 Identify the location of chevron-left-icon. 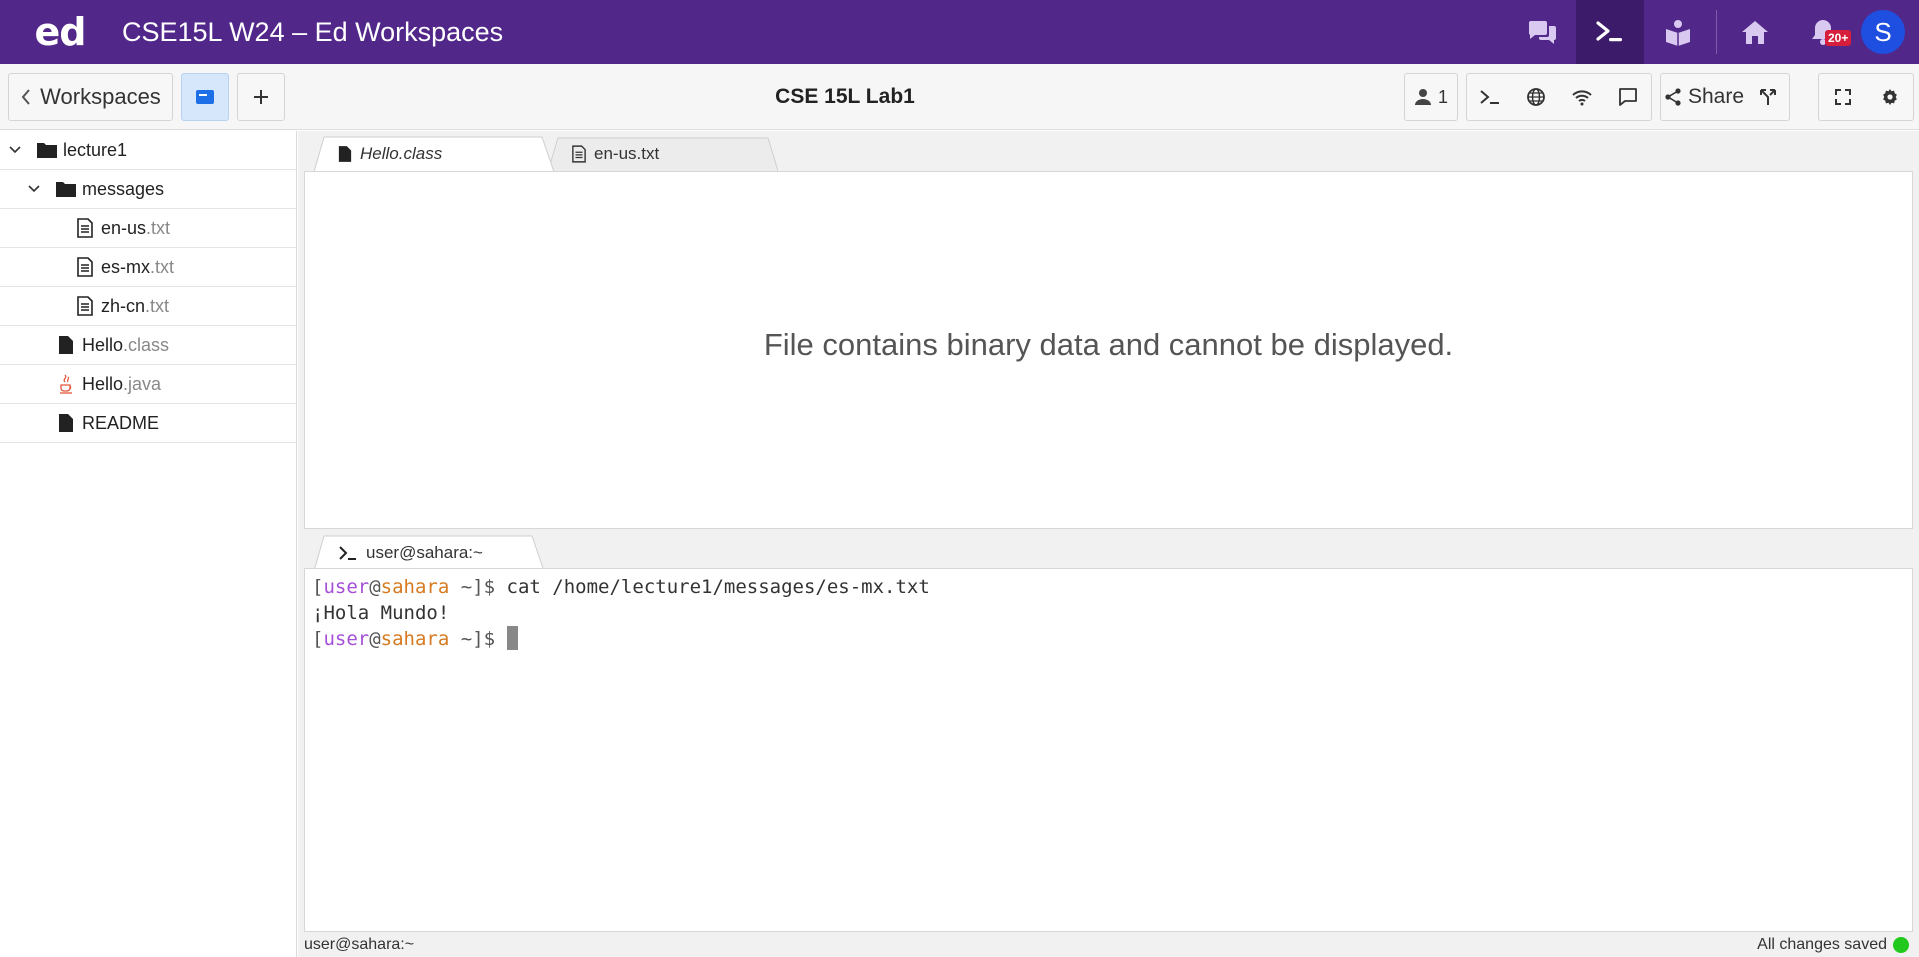
(25, 97).